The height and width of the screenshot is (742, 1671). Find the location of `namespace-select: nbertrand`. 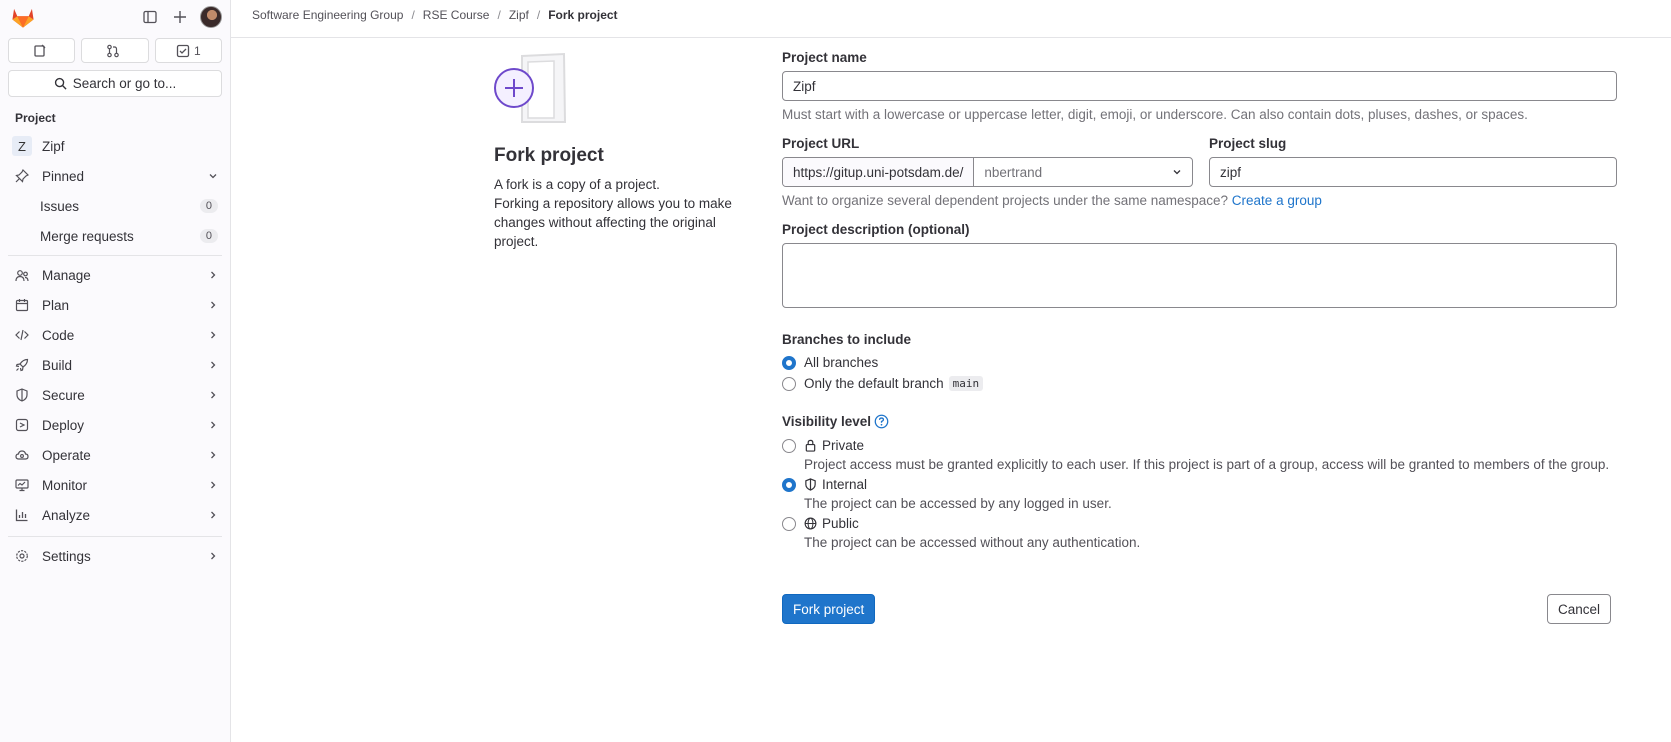

namespace-select: nbertrand is located at coordinates (1083, 172).